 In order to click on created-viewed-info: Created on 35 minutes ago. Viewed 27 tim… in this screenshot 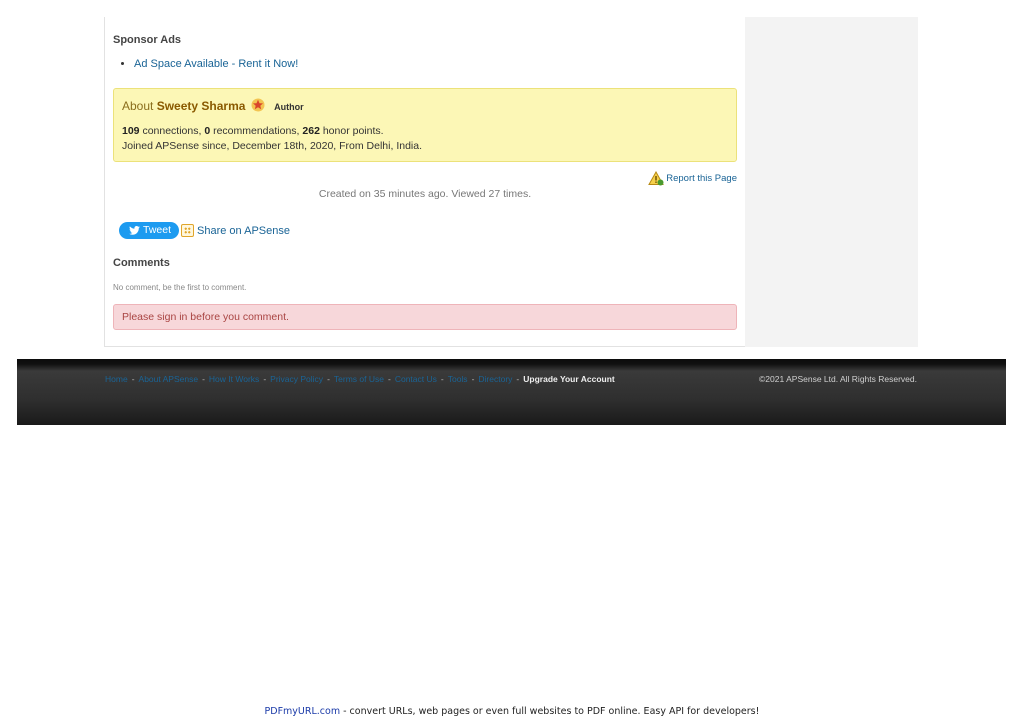, I will do `click(425, 194)`.